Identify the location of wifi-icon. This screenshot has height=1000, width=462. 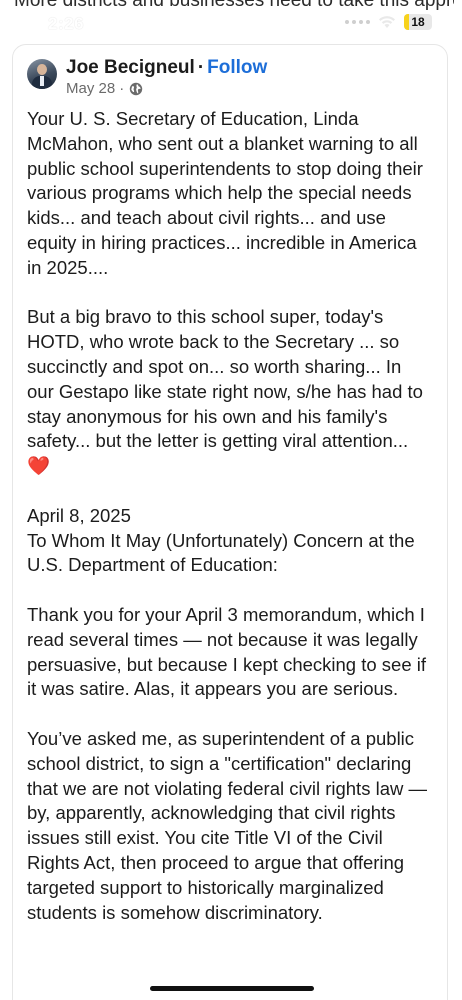
(387, 22).